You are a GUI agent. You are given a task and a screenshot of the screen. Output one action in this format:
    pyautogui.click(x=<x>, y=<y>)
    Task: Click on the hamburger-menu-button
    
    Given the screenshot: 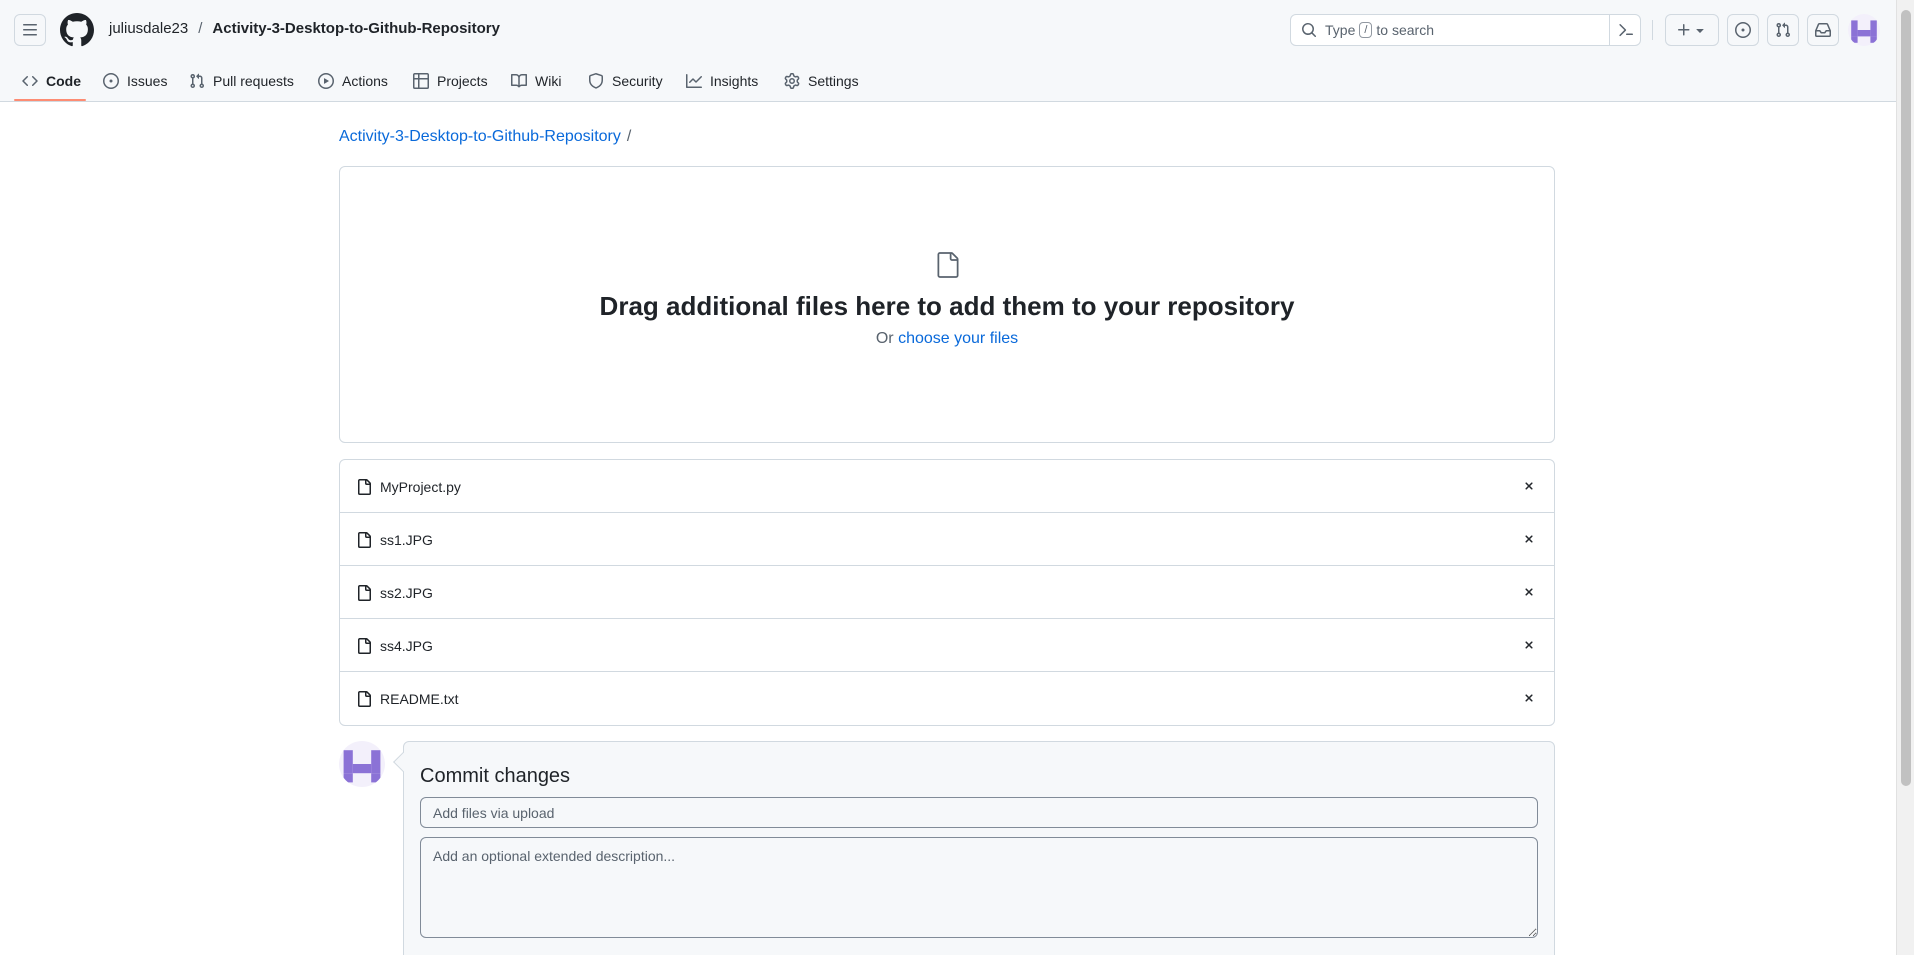 What is the action you would take?
    pyautogui.click(x=30, y=30)
    